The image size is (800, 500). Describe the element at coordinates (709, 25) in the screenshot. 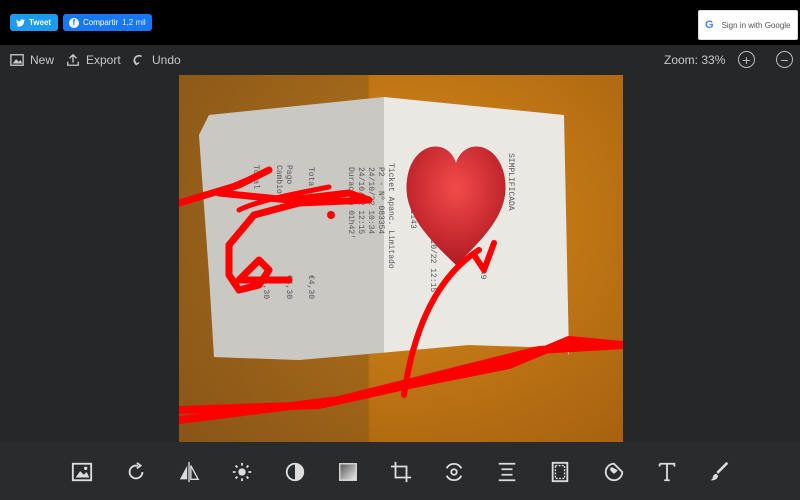

I see `google-icon: G` at that location.